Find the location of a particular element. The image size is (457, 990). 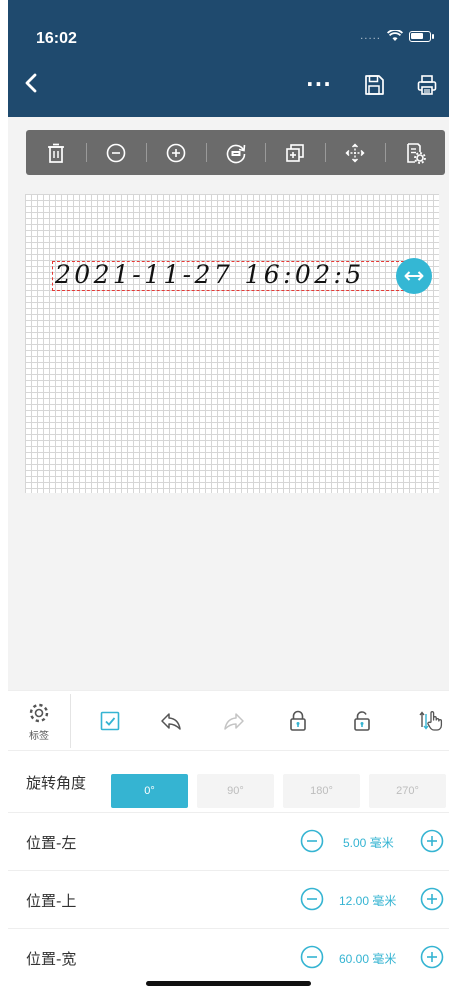

zoom-out-icon is located at coordinates (116, 152).